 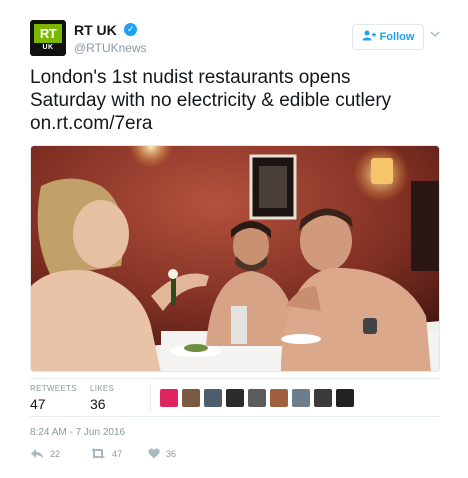 What do you see at coordinates (98, 453) in the screenshot?
I see `retweet-icon` at bounding box center [98, 453].